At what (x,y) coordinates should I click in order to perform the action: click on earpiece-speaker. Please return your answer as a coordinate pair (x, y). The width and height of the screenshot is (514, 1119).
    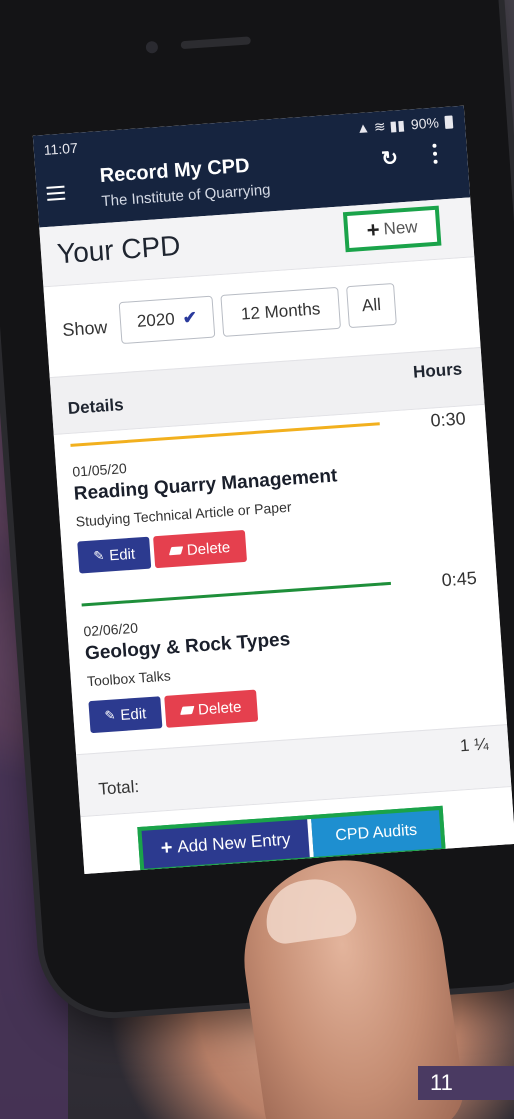
    Looking at the image, I should click on (215, 43).